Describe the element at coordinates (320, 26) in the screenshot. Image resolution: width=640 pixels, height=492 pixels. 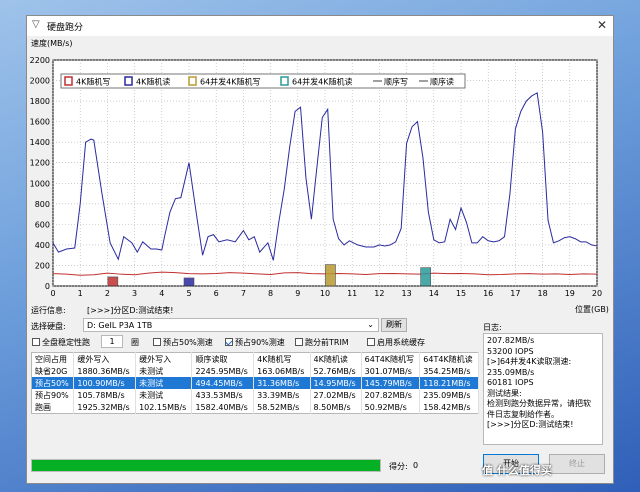
I see `title-bar: ▽ 硬盘跑分 ✕` at that location.